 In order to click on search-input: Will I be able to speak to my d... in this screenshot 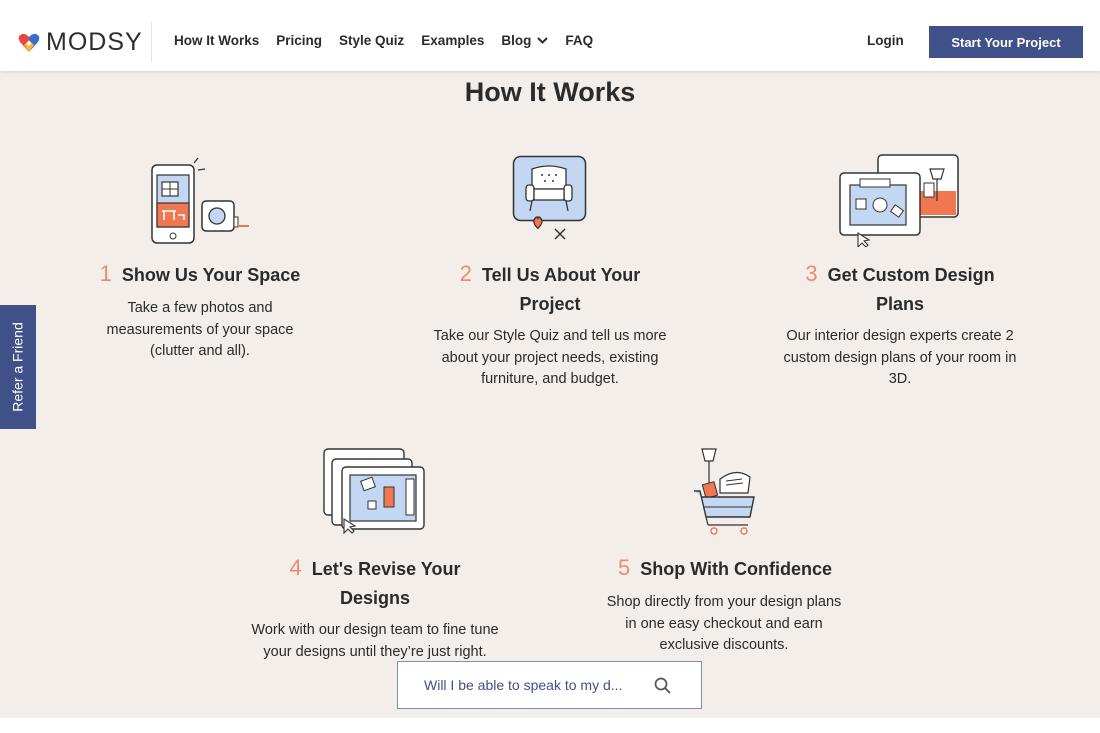, I will do `click(523, 685)`.